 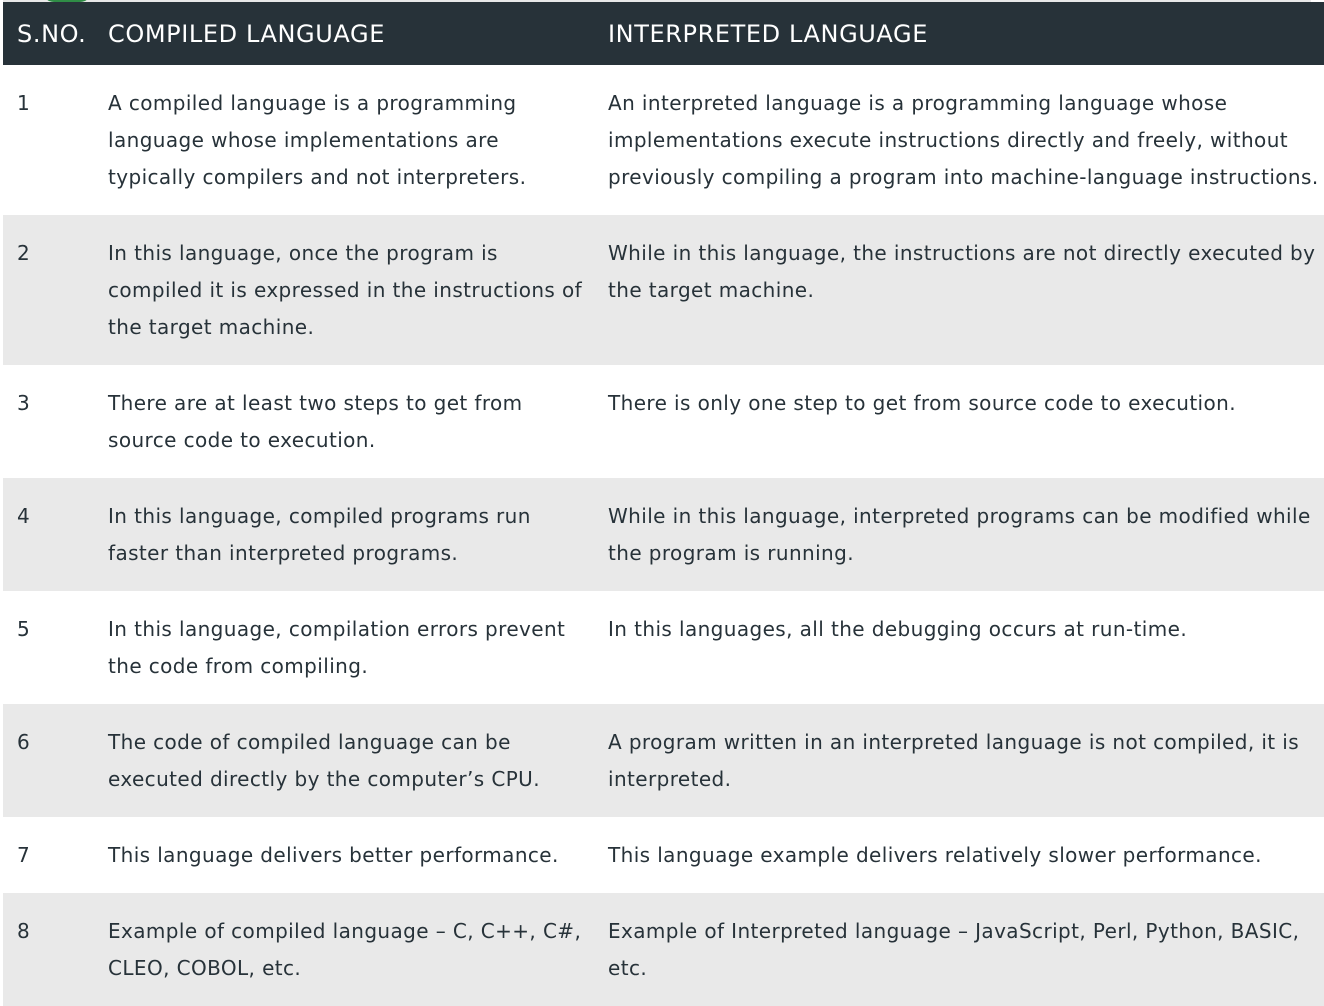 I want to click on header-interpreted-language: INTERPRETED LANGUAGE, so click(x=958, y=33).